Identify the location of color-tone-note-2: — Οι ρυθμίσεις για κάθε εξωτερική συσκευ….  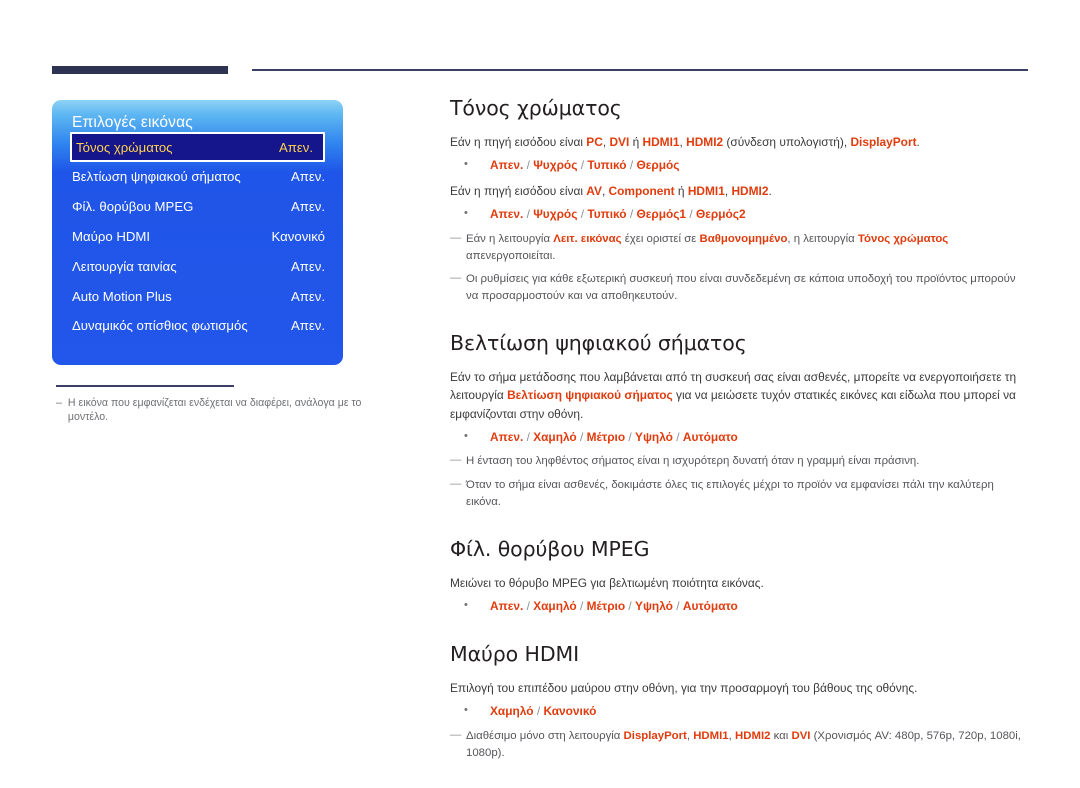
(739, 288).